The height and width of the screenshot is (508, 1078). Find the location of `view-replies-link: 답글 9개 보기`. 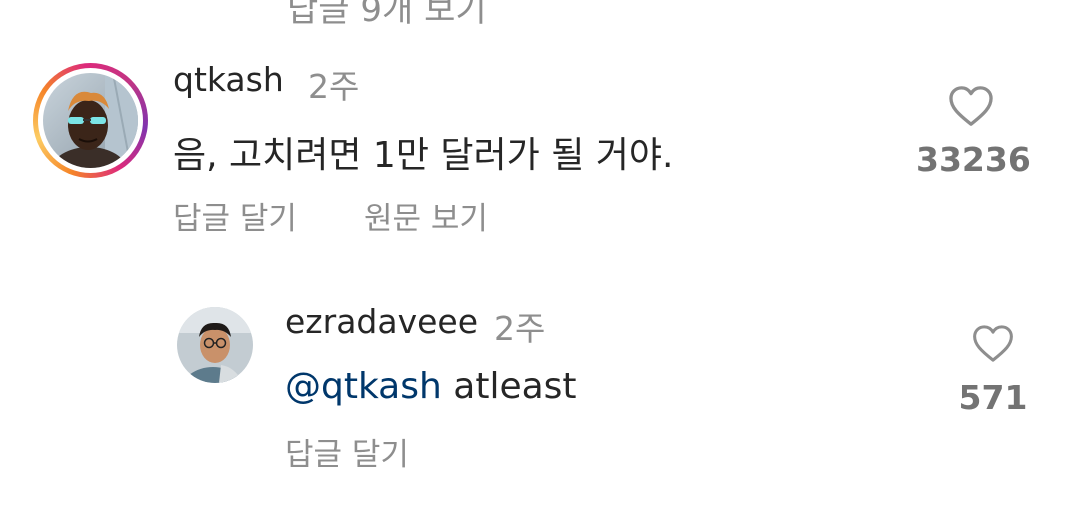

view-replies-link: 답글 9개 보기 is located at coordinates (387, 15).